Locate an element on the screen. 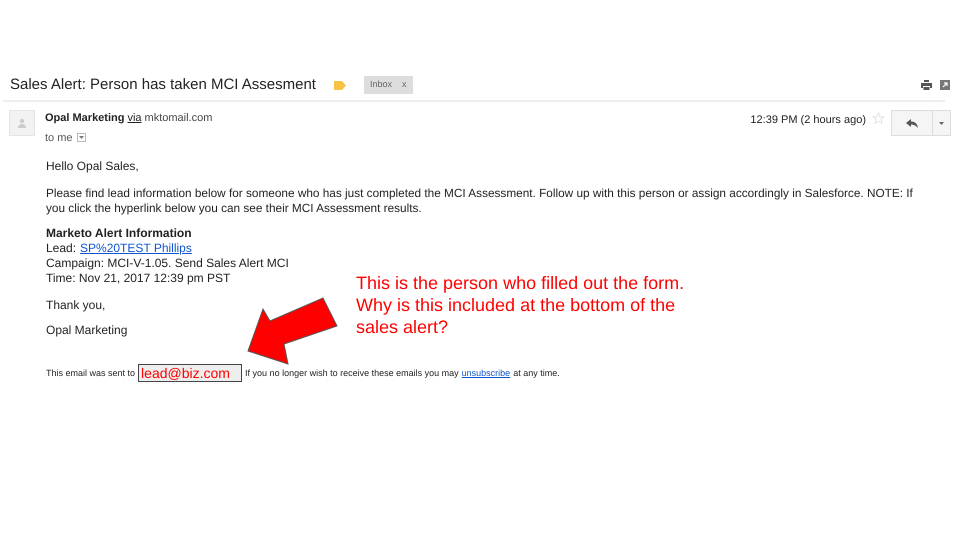 The width and height of the screenshot is (960, 540). lead-link: SP%20TEST Phillips is located at coordinates (136, 248).